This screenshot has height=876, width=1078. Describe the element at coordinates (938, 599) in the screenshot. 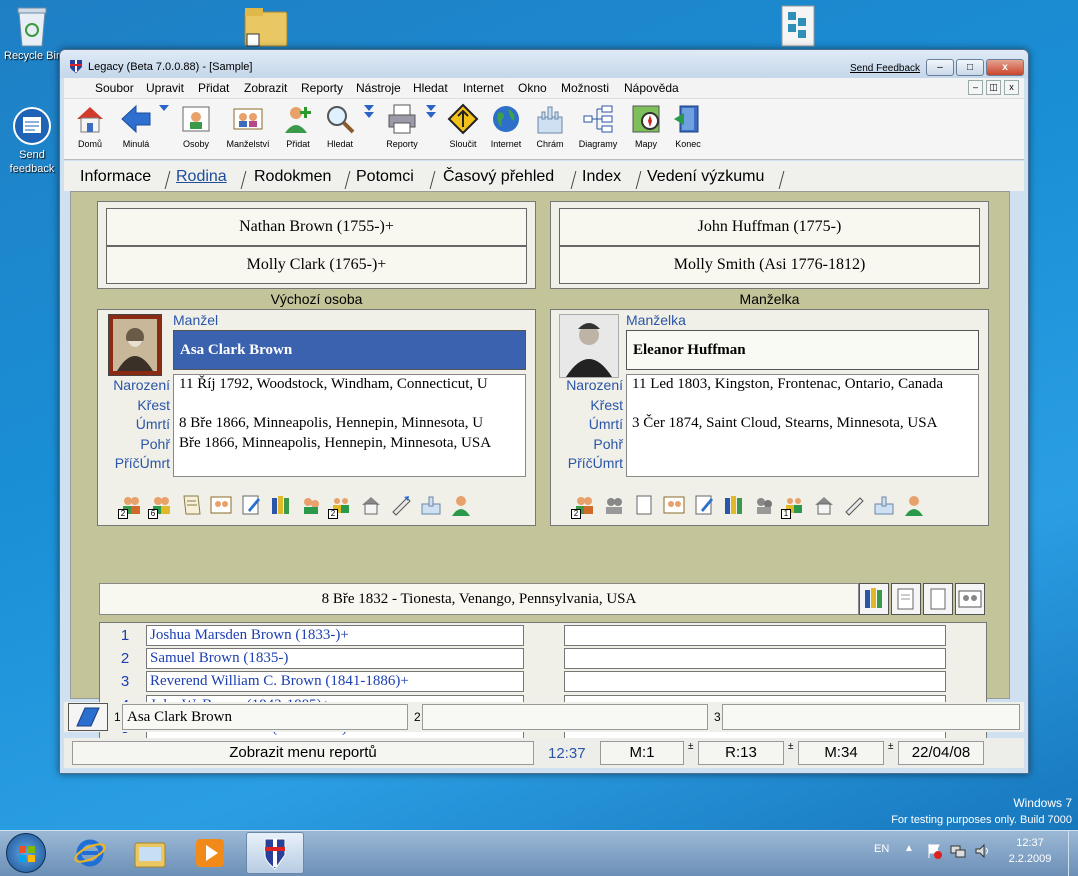

I see `marriage-blank-button` at that location.